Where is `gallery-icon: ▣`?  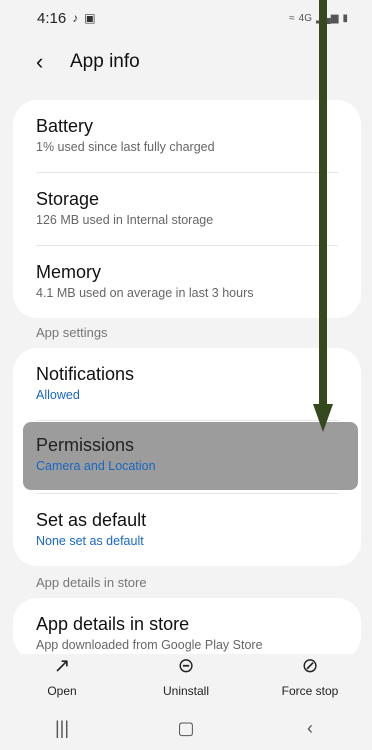
gallery-icon: ▣ is located at coordinates (90, 18).